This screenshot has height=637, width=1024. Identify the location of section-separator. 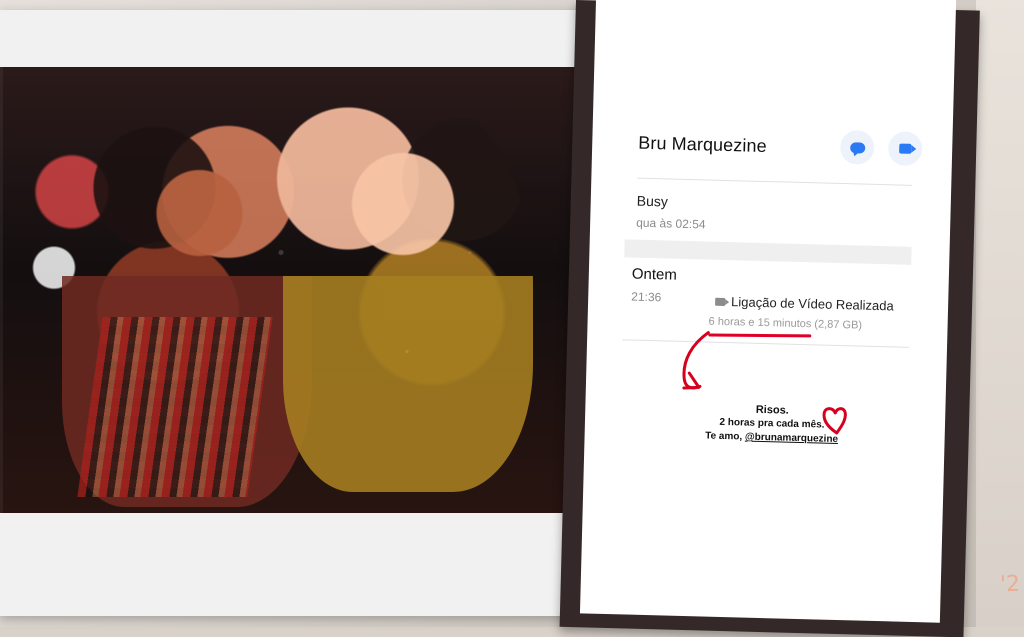
(768, 252).